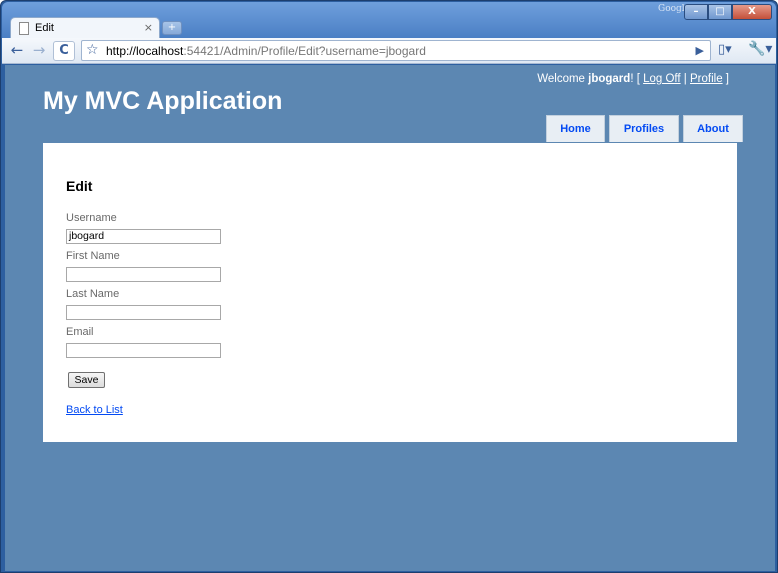 Image resolution: width=778 pixels, height=573 pixels. Describe the element at coordinates (145, 51) in the screenshot. I see `url-host: http://localhost` at that location.